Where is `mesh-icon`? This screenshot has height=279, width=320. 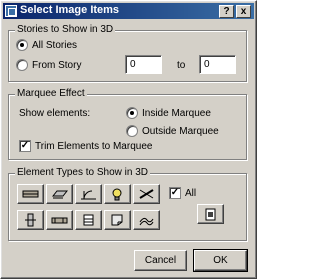
mesh-icon is located at coordinates (146, 220).